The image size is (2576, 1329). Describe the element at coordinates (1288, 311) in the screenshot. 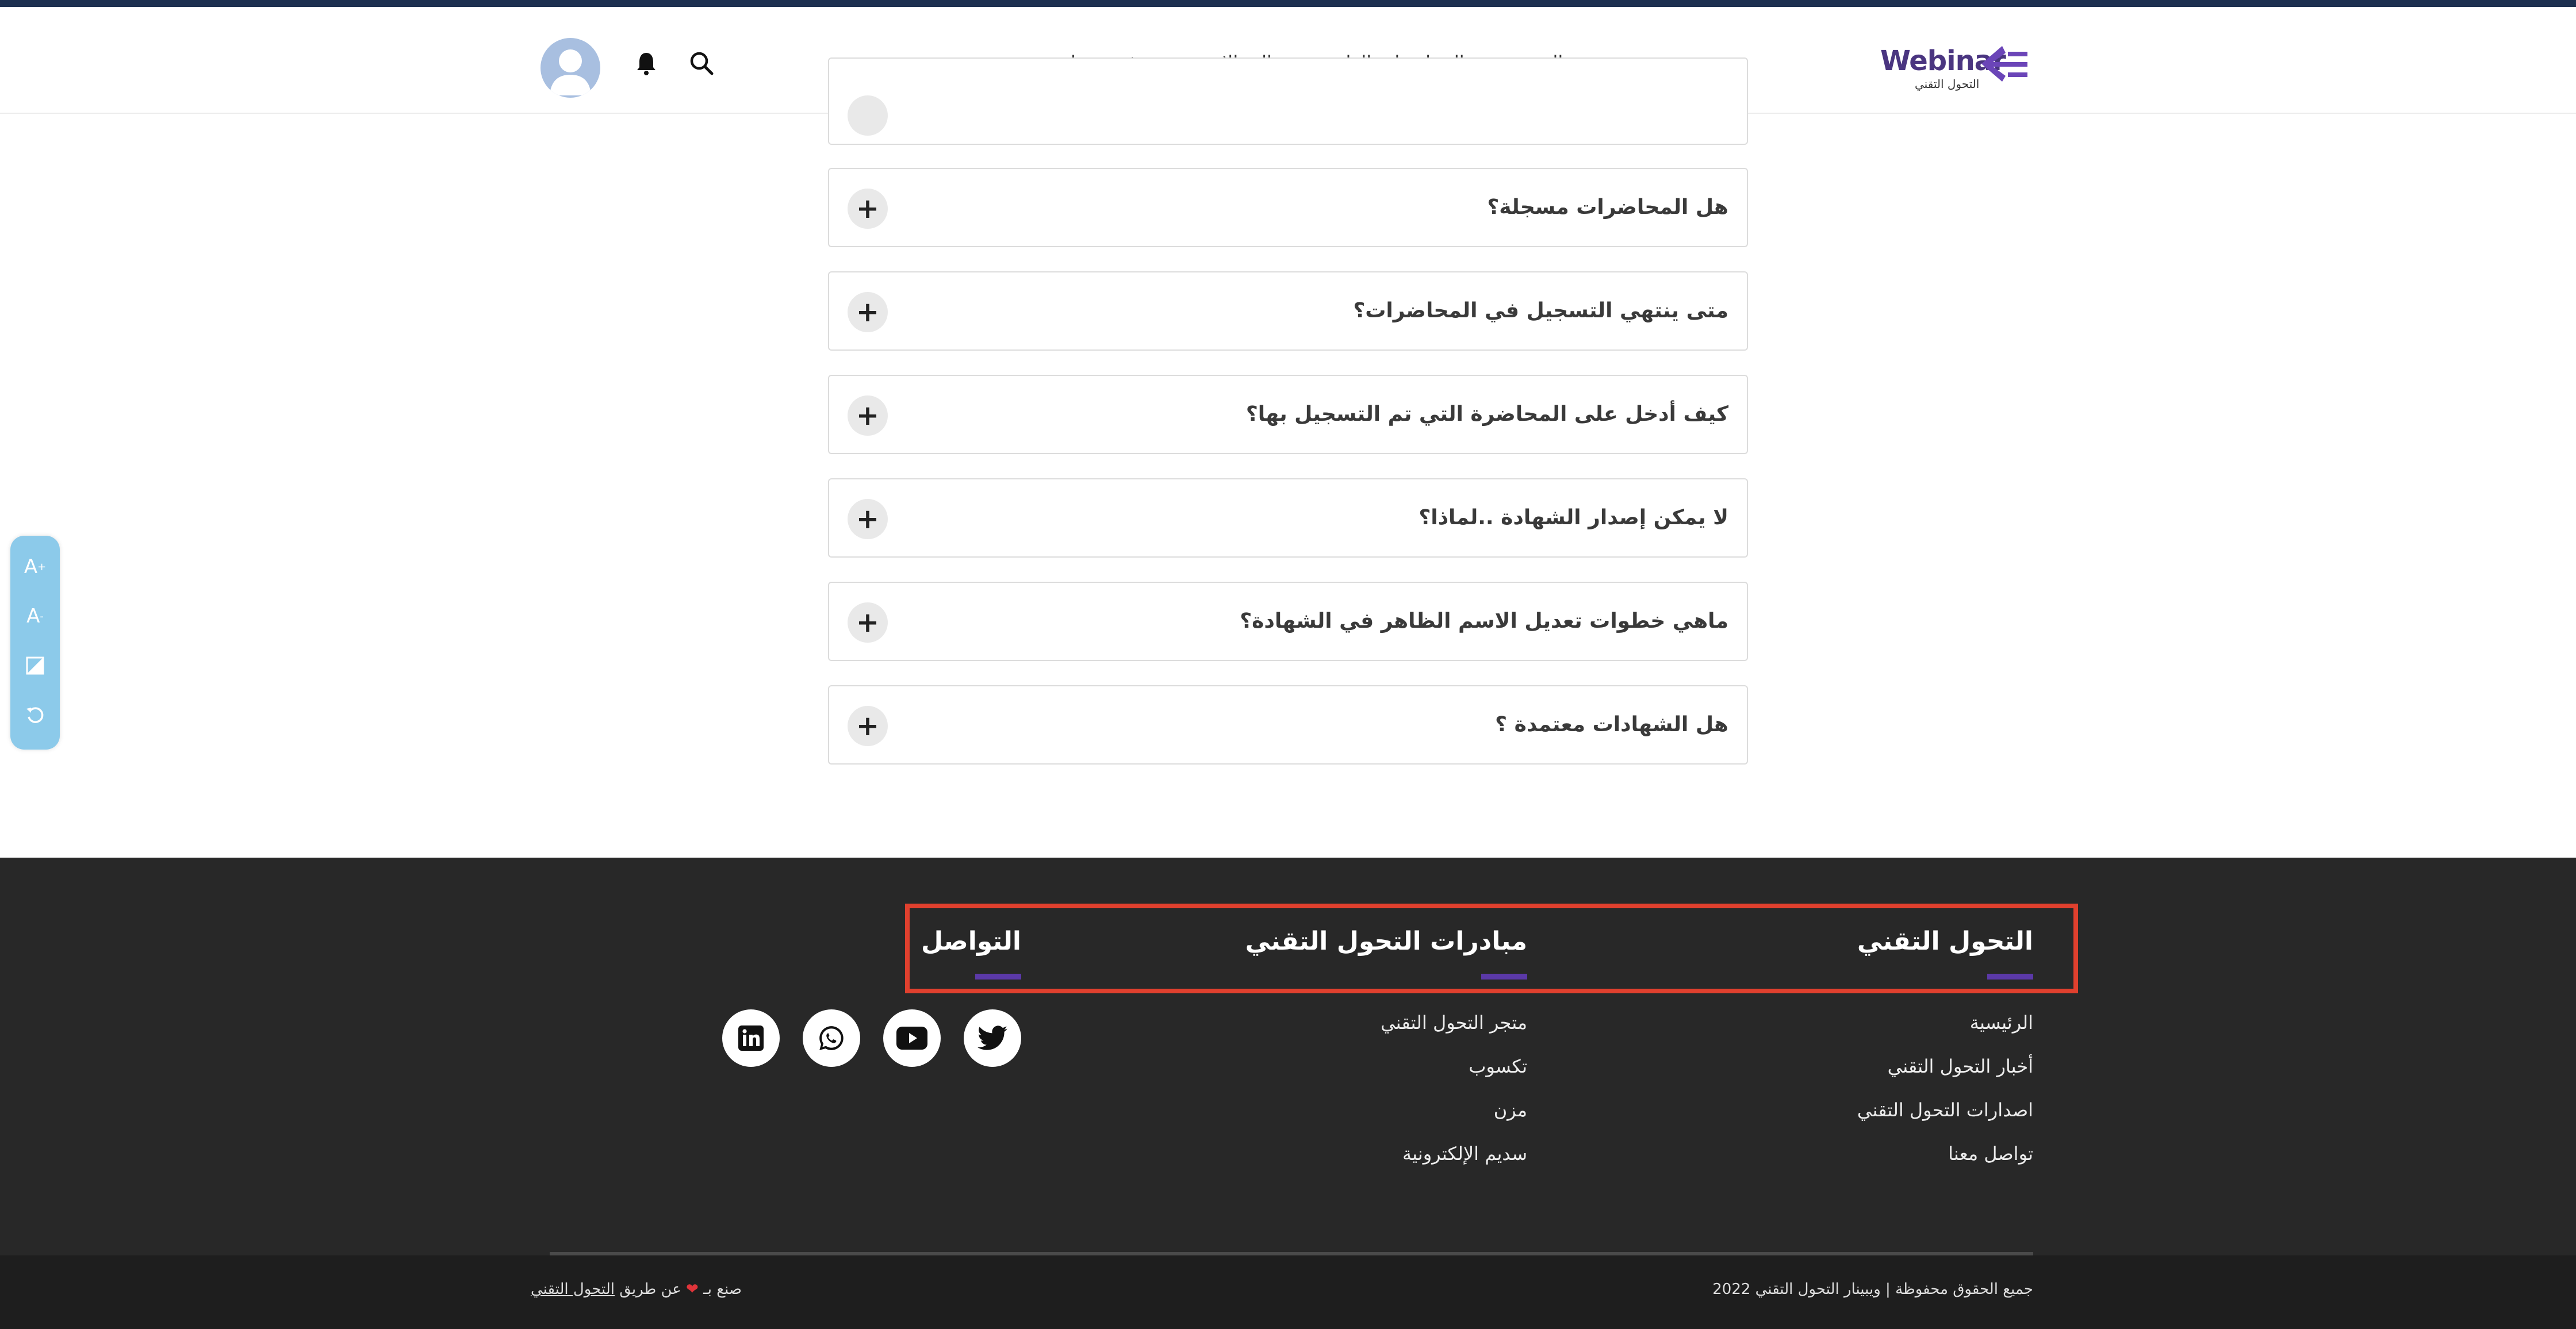

I see `faq-item: متى ينتهي التسجيل في المحاضرات؟ +` at that location.